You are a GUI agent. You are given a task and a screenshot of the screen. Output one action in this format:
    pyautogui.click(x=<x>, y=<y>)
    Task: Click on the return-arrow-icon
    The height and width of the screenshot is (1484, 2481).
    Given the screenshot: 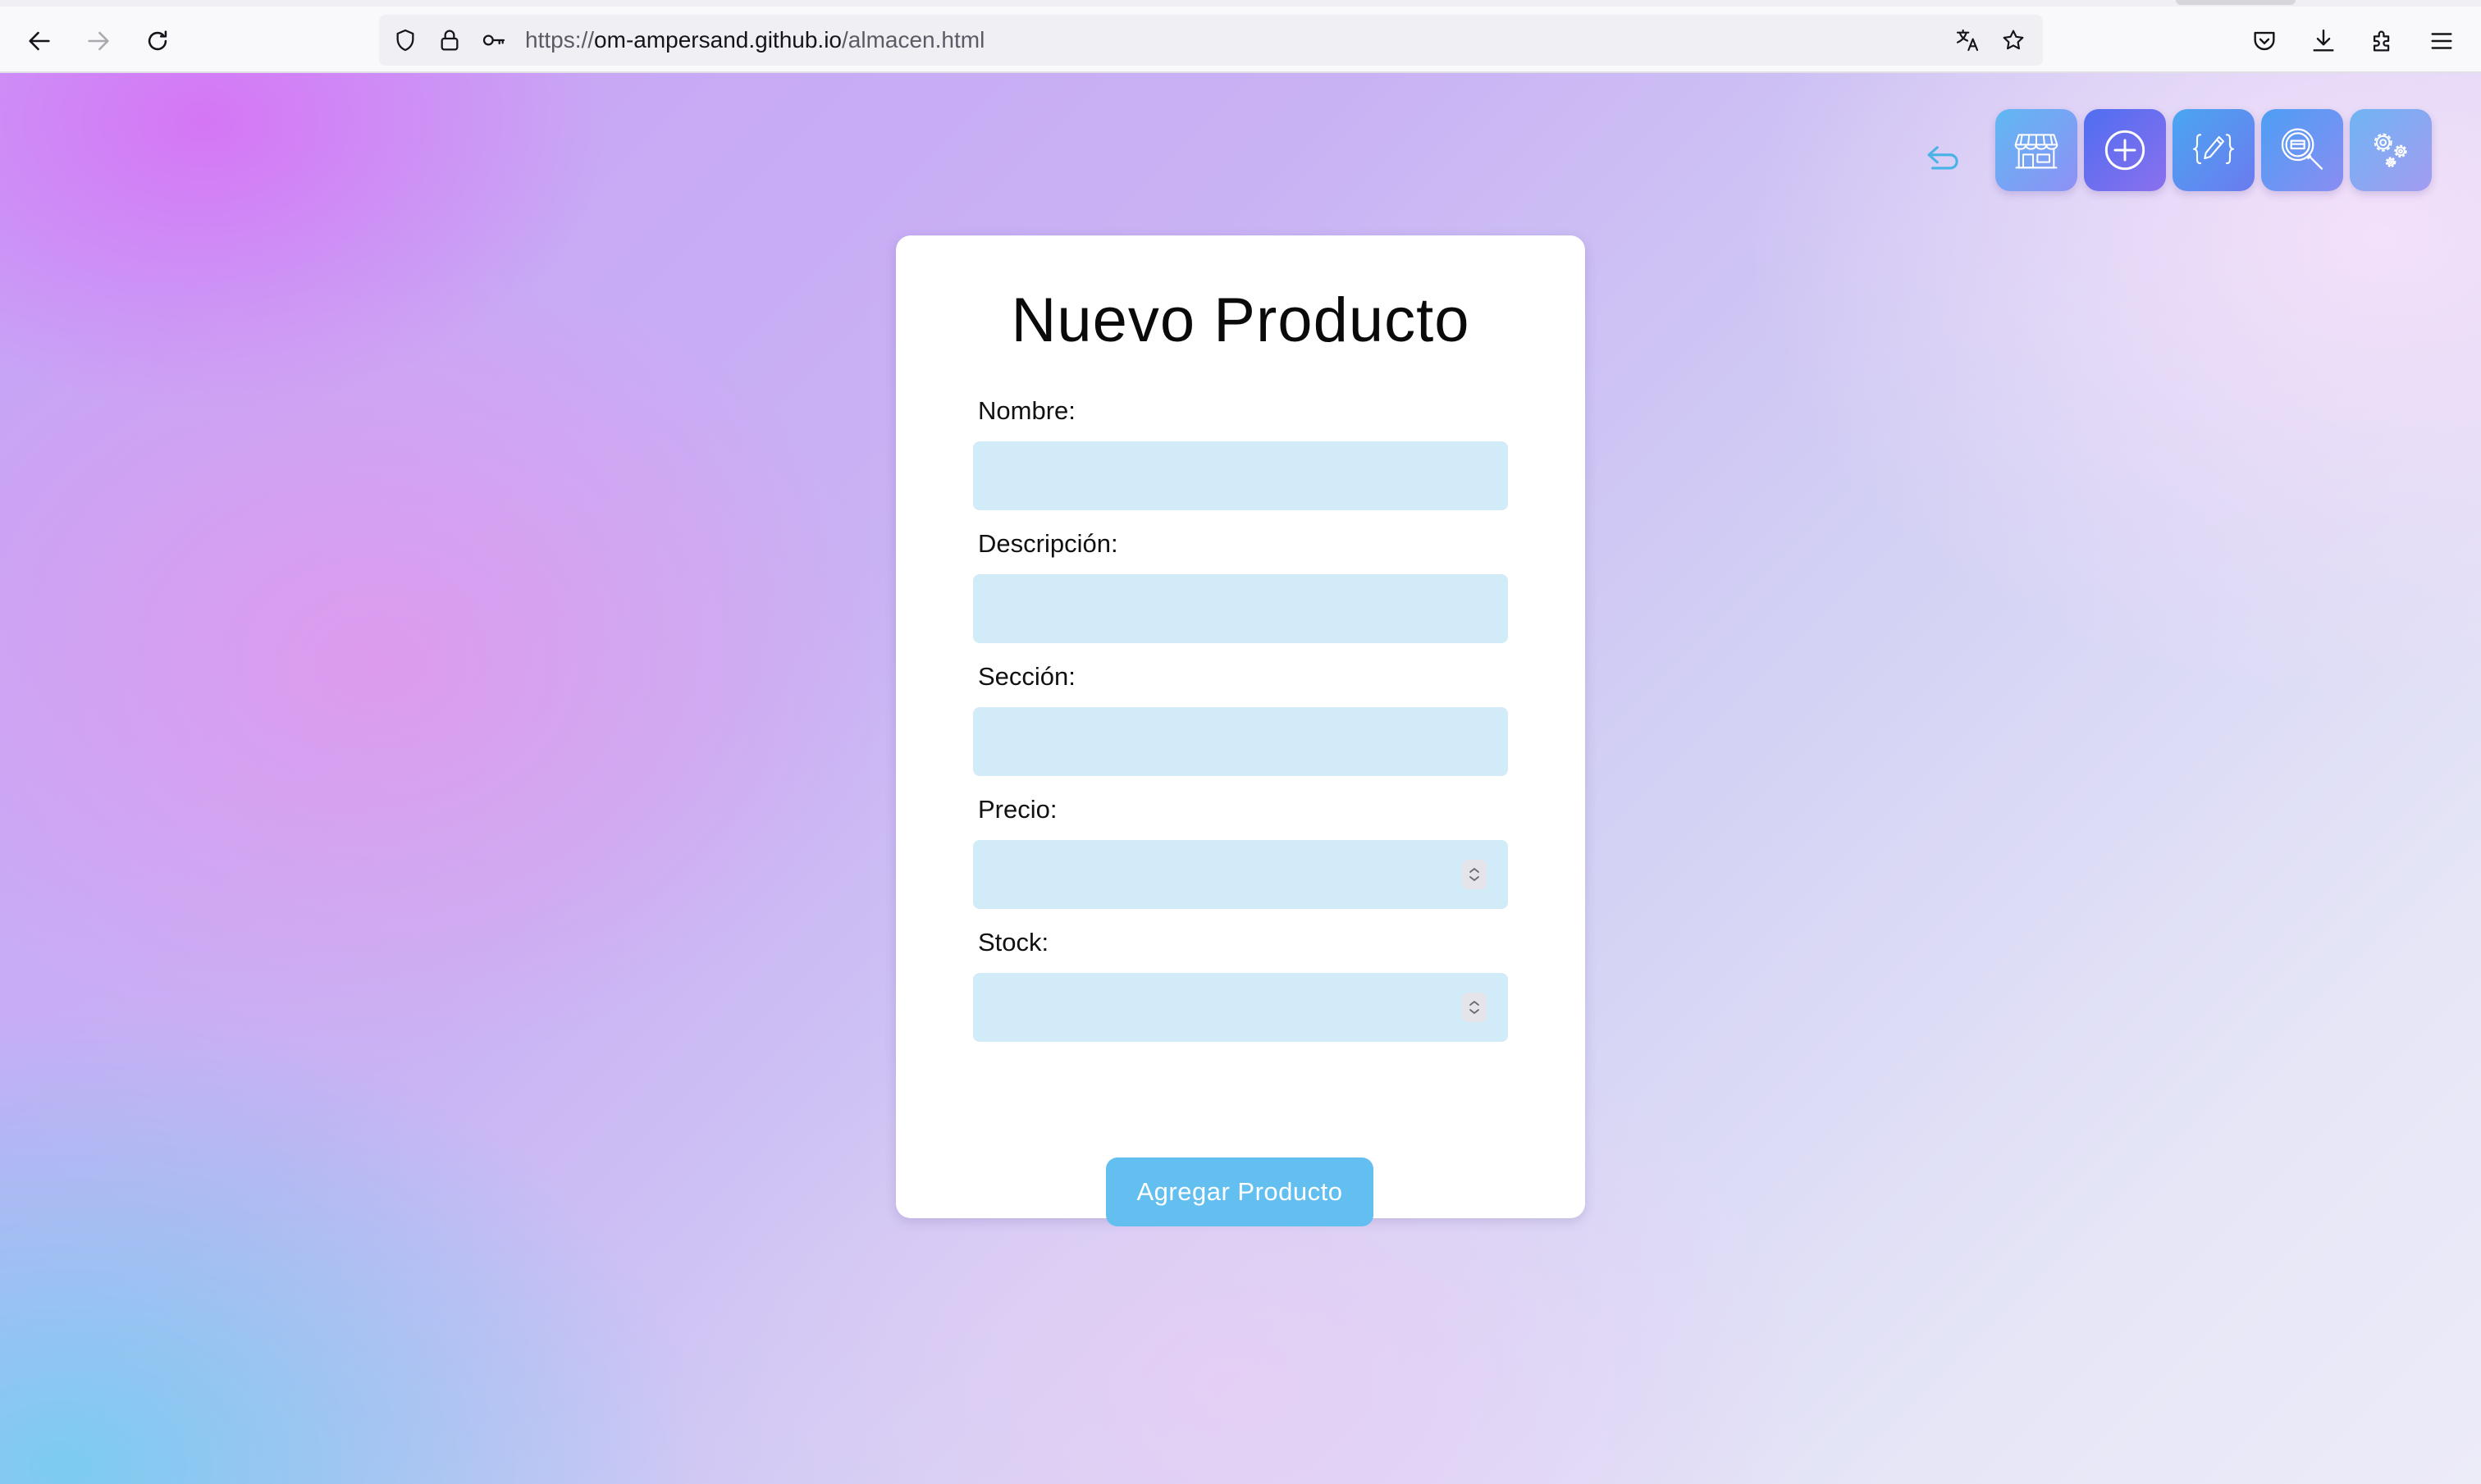 What is the action you would take?
    pyautogui.click(x=1942, y=158)
    